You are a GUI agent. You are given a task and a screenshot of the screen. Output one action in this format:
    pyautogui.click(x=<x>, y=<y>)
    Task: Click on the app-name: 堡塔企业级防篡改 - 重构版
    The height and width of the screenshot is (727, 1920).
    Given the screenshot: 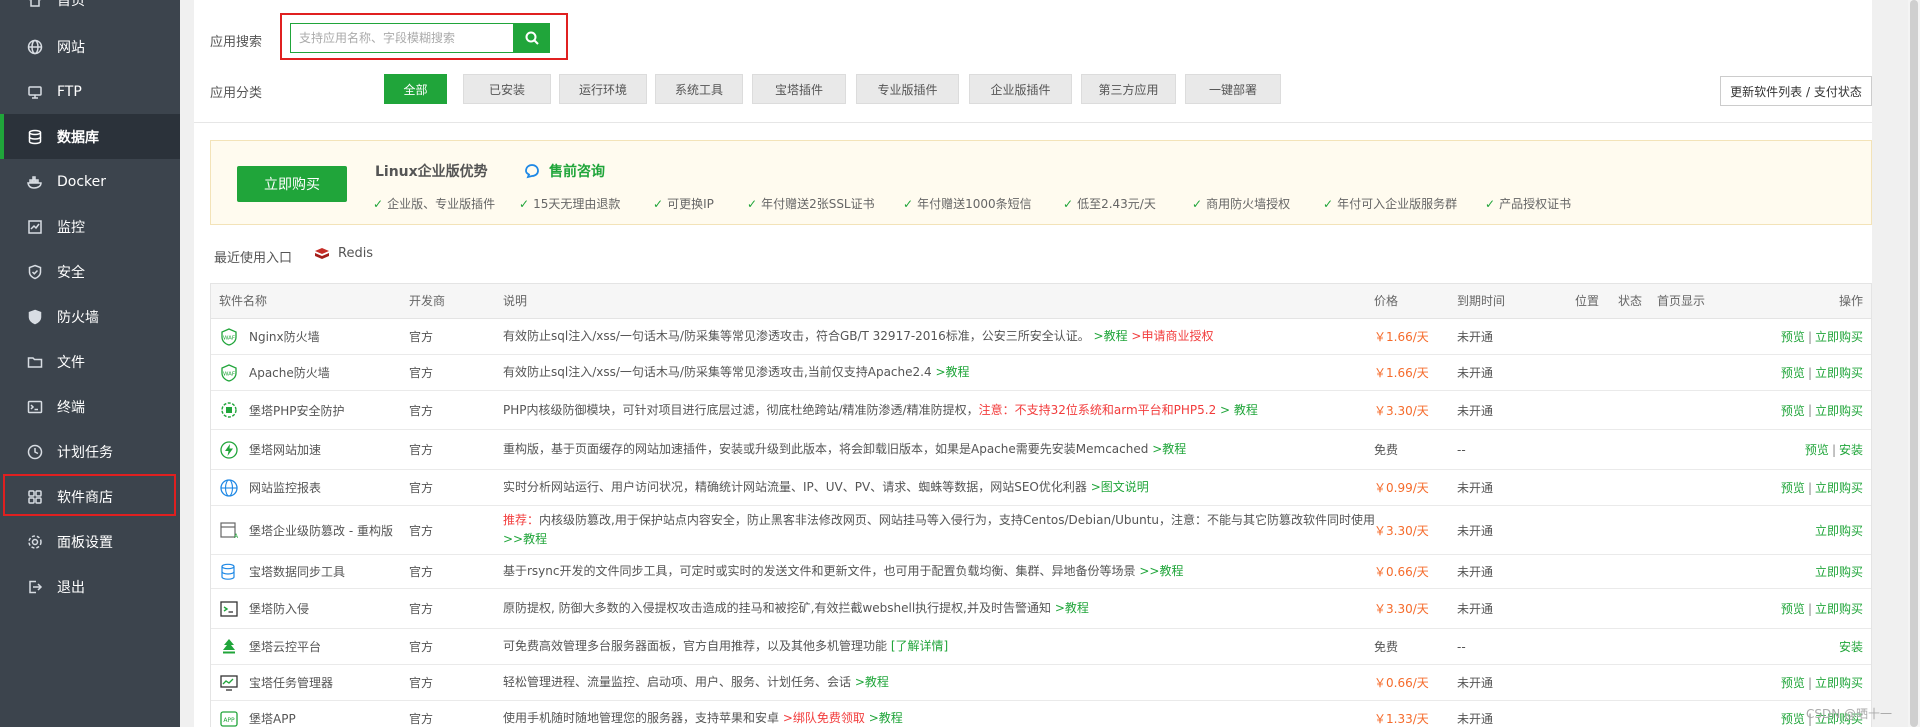 What is the action you would take?
    pyautogui.click(x=321, y=530)
    